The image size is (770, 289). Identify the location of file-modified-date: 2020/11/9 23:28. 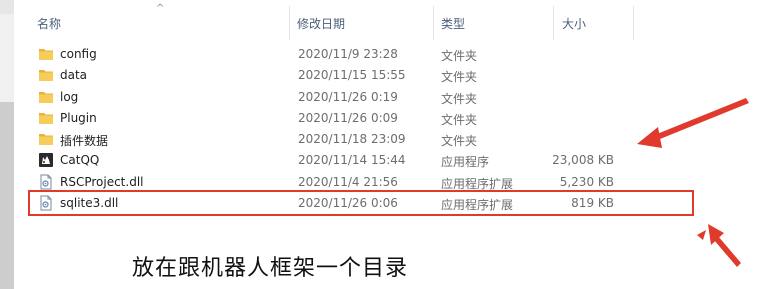
(348, 54).